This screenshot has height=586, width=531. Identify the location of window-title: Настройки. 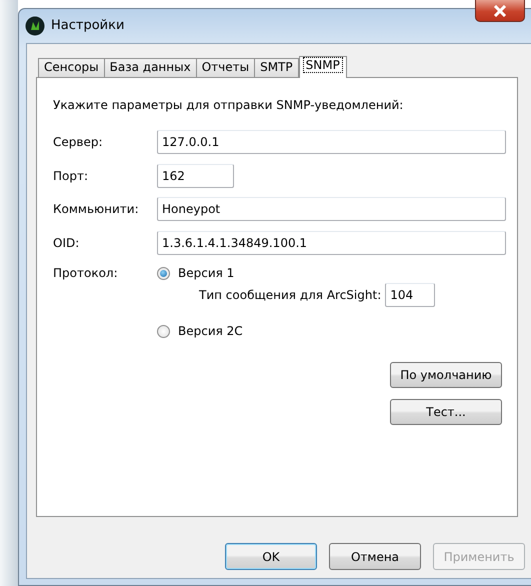
(87, 26).